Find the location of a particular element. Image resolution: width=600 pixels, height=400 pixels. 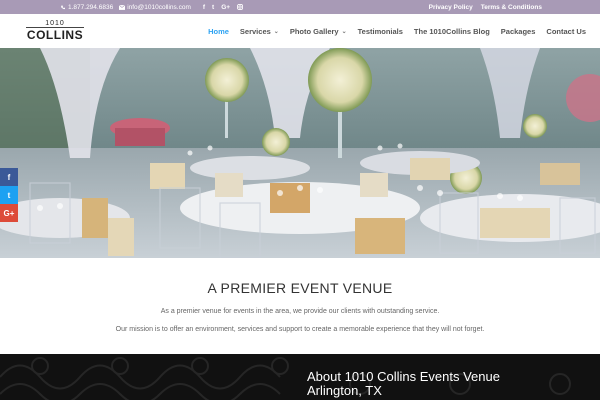

nav-item-photo-gallery: Photo Gallery ⌄ is located at coordinates (318, 31).